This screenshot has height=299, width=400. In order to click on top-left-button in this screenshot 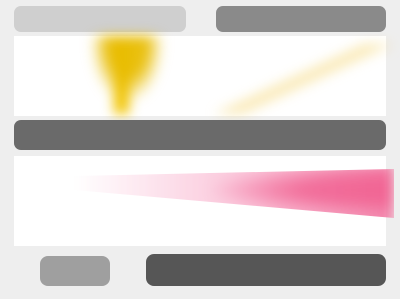, I will do `click(100, 19)`.